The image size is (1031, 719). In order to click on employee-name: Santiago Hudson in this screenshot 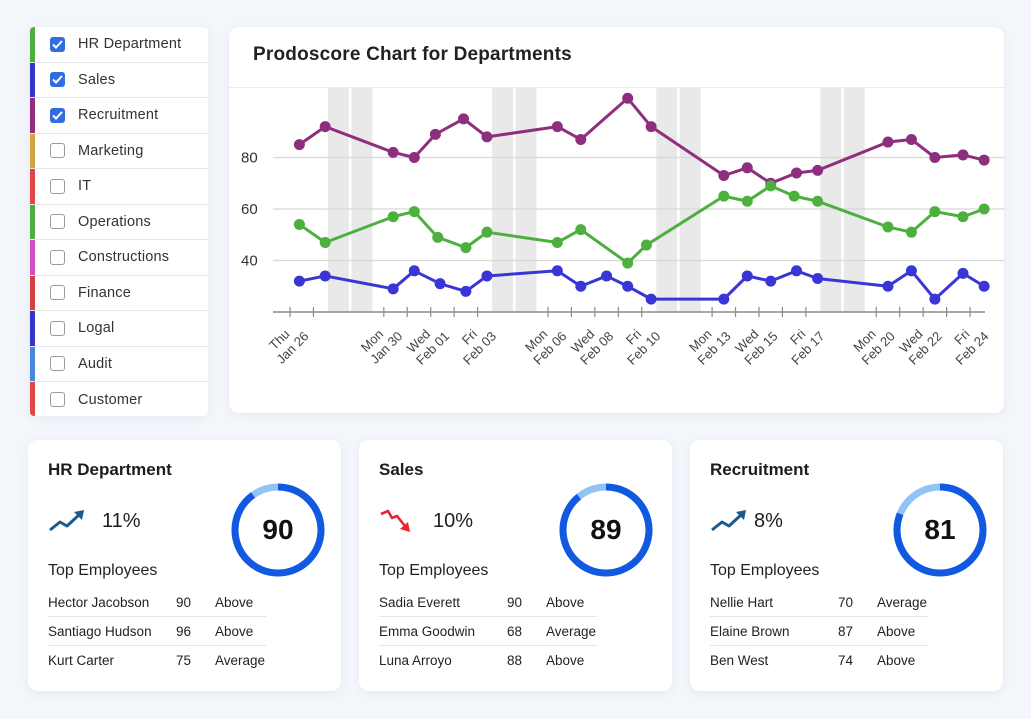, I will do `click(100, 631)`.